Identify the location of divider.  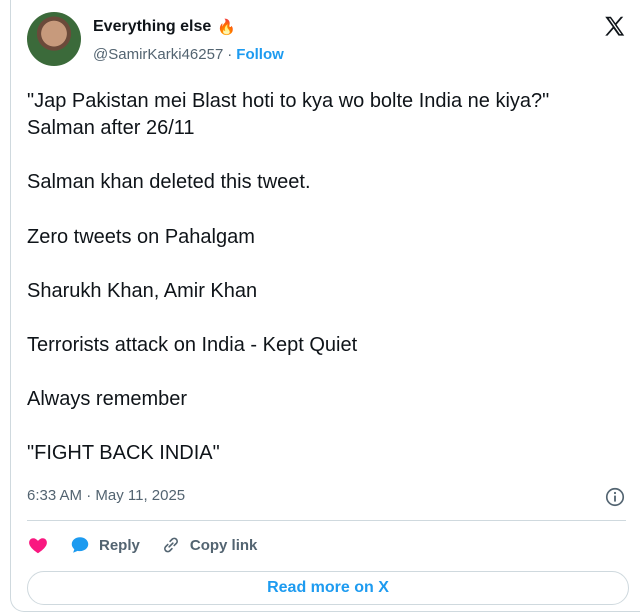
(326, 520).